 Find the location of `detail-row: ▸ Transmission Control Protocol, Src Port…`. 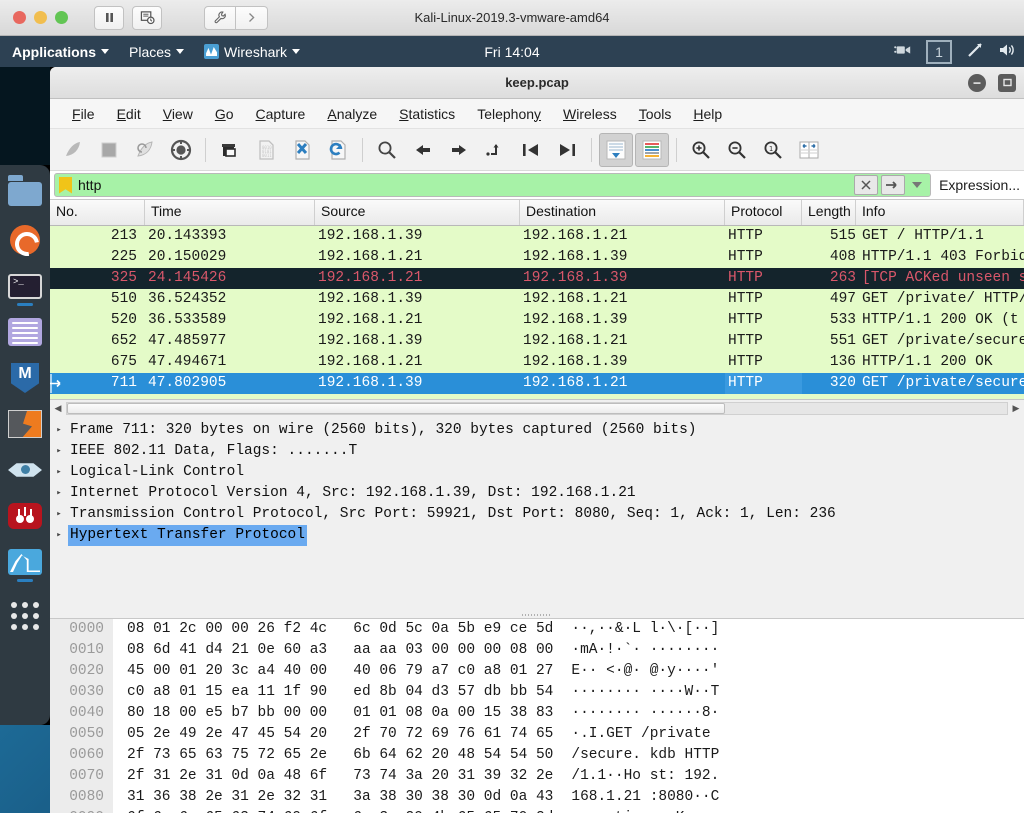

detail-row: ▸ Transmission Control Protocol, Src Port… is located at coordinates (537, 514).